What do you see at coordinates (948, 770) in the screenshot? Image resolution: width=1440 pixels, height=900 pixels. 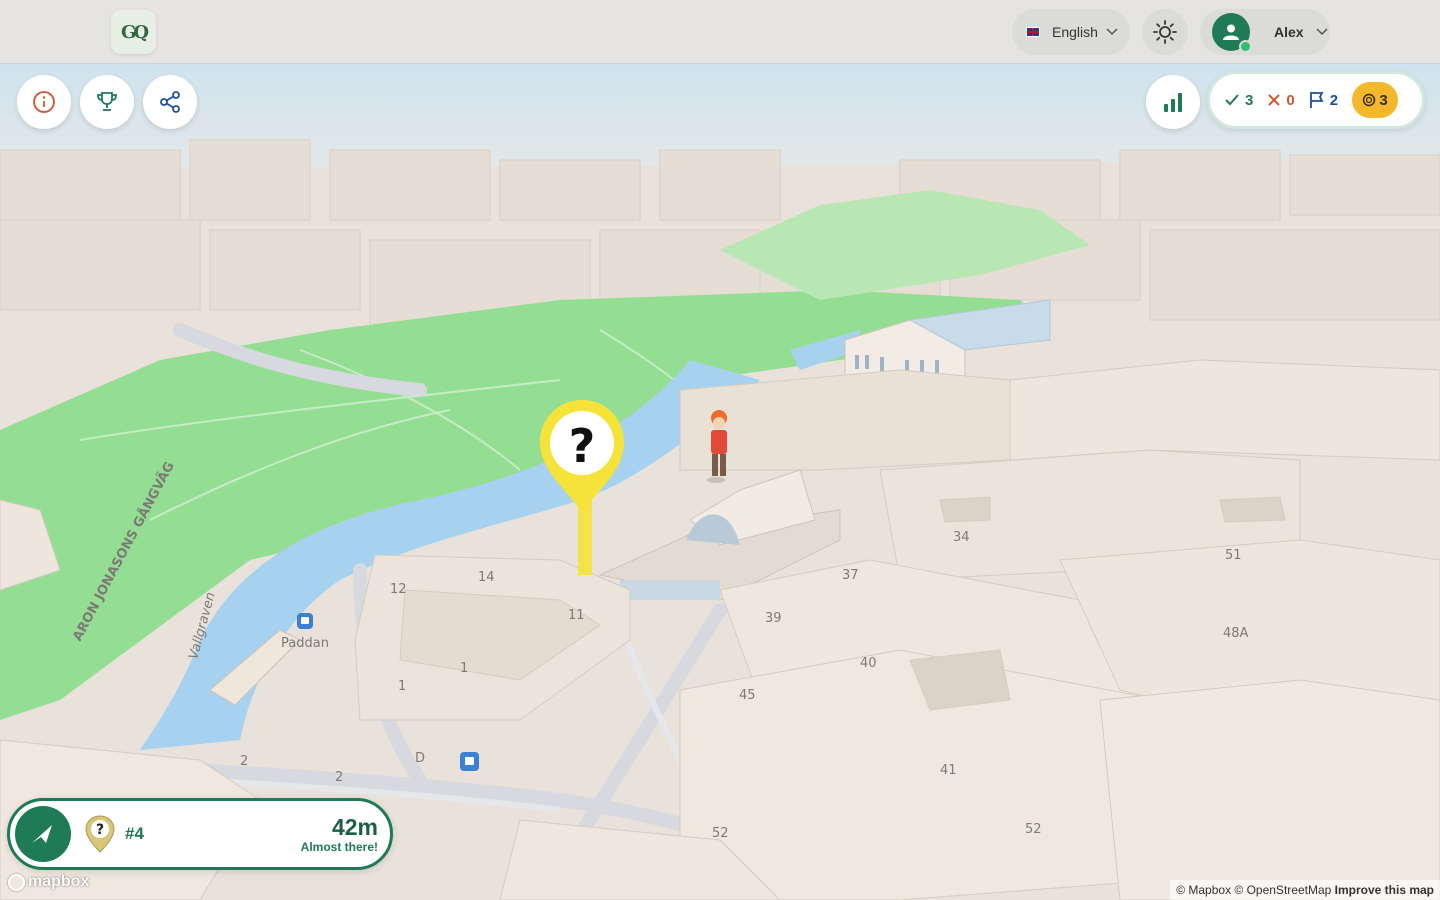 I see `address-41: 41` at bounding box center [948, 770].